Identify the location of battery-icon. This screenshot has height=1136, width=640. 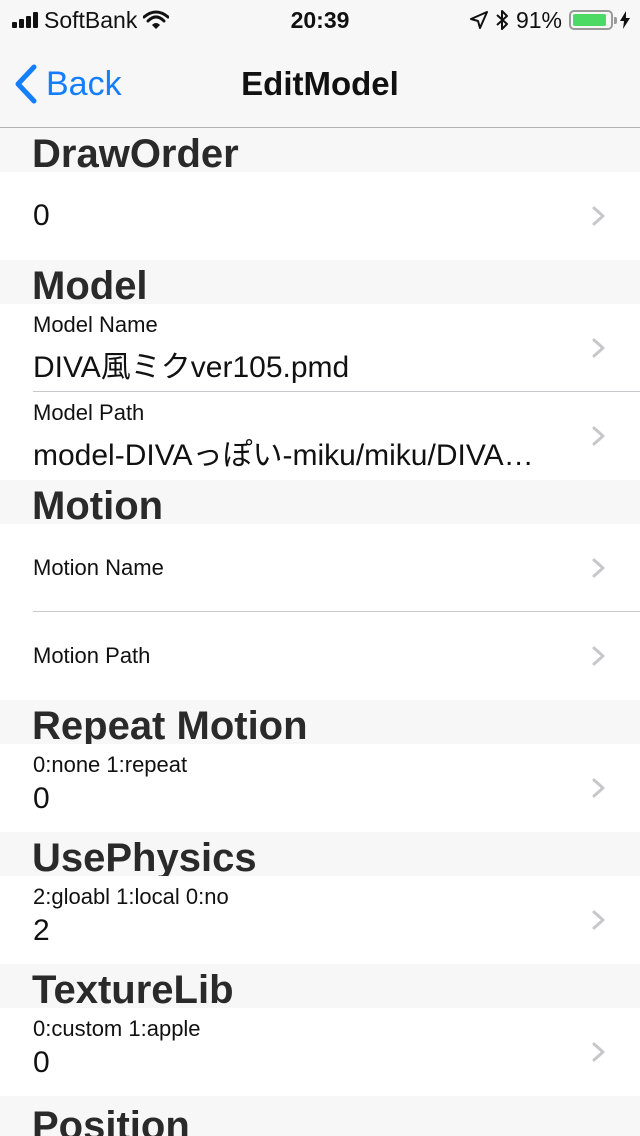
(593, 20).